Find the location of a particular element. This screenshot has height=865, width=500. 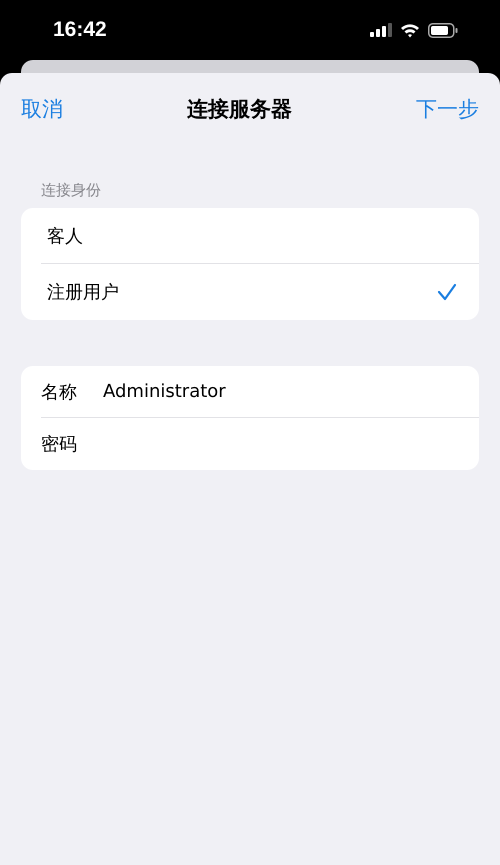

cancel-button: 取消 is located at coordinates (42, 109).